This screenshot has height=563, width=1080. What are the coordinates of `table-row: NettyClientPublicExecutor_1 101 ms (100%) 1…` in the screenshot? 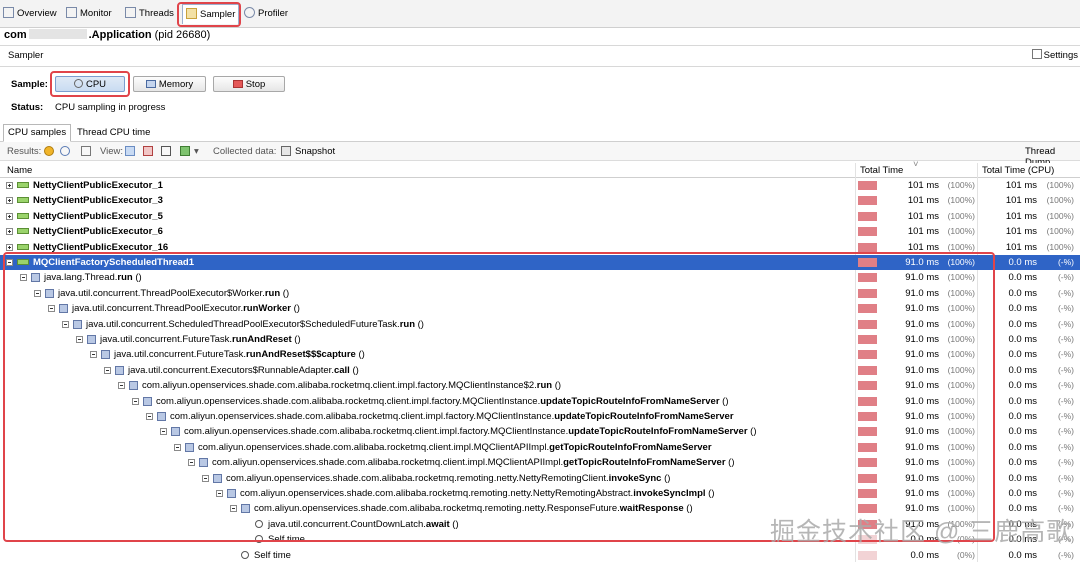 It's located at (540, 185).